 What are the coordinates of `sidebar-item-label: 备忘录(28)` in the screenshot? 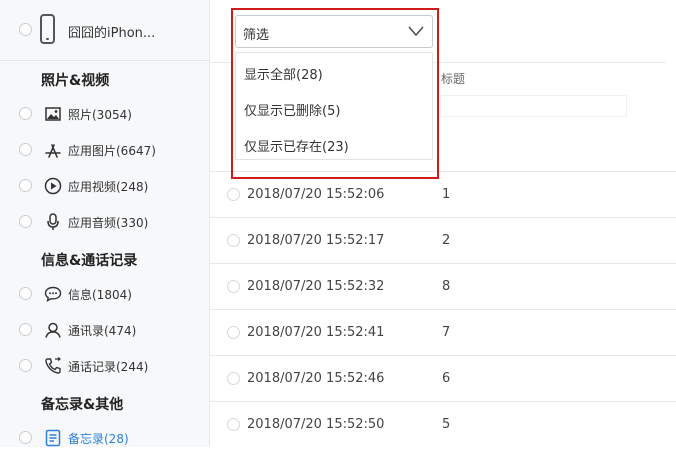 It's located at (98, 439).